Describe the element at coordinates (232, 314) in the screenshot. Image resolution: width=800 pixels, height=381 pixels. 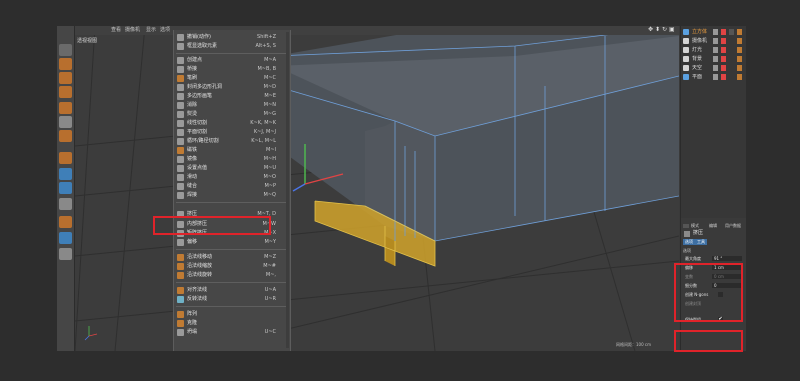
I see `menu-item-array: 阵列` at that location.